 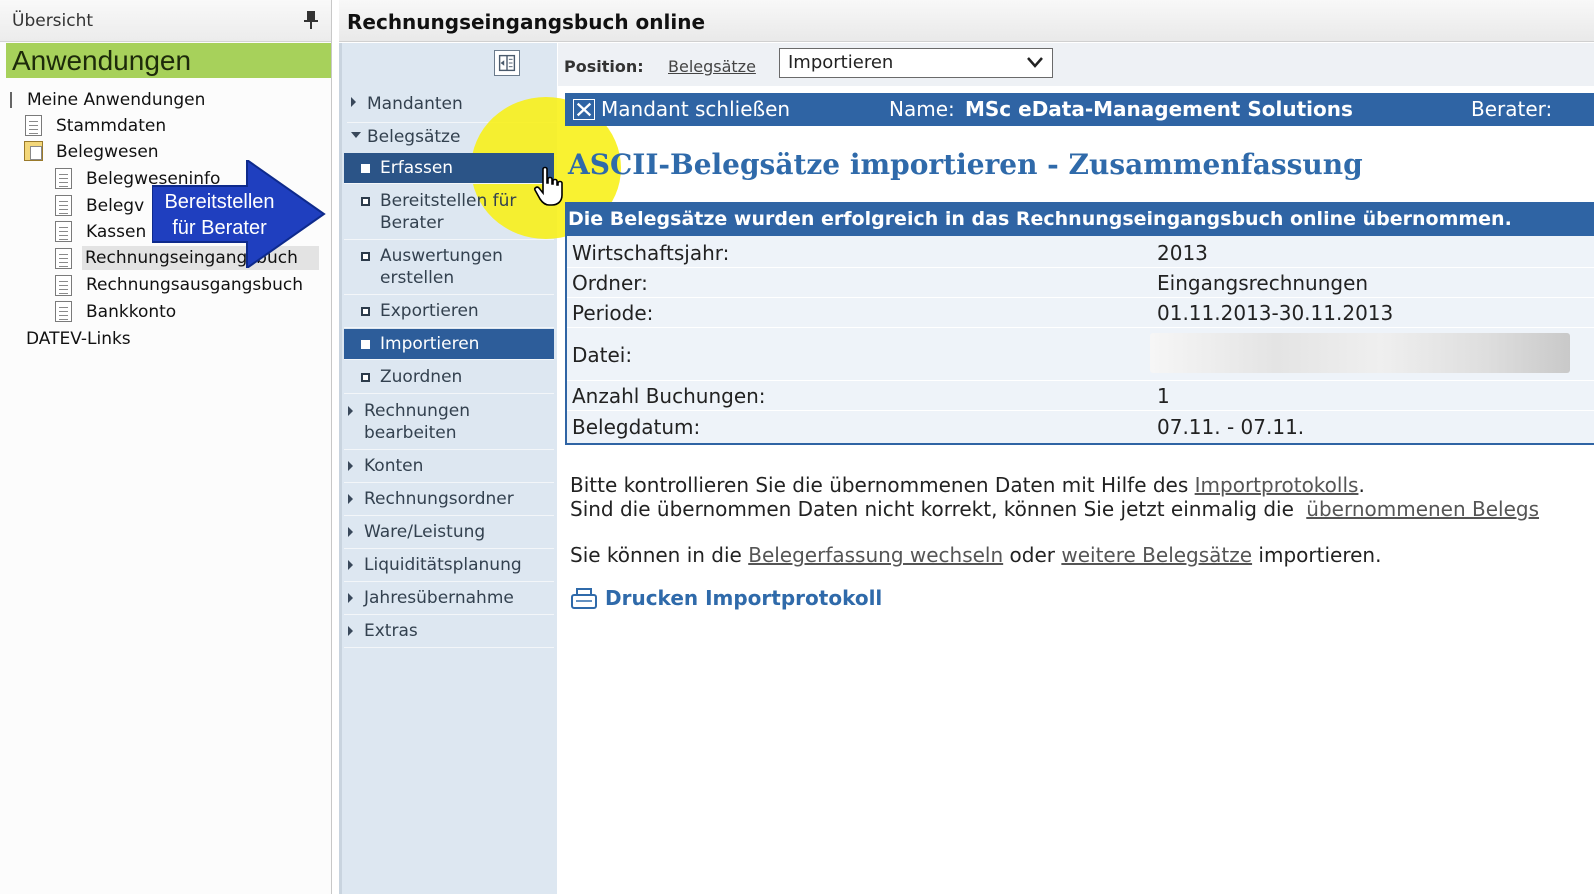 What do you see at coordinates (1080, 283) in the screenshot?
I see `summary-row-ordner: Ordner: Eingangsrechnungen` at bounding box center [1080, 283].